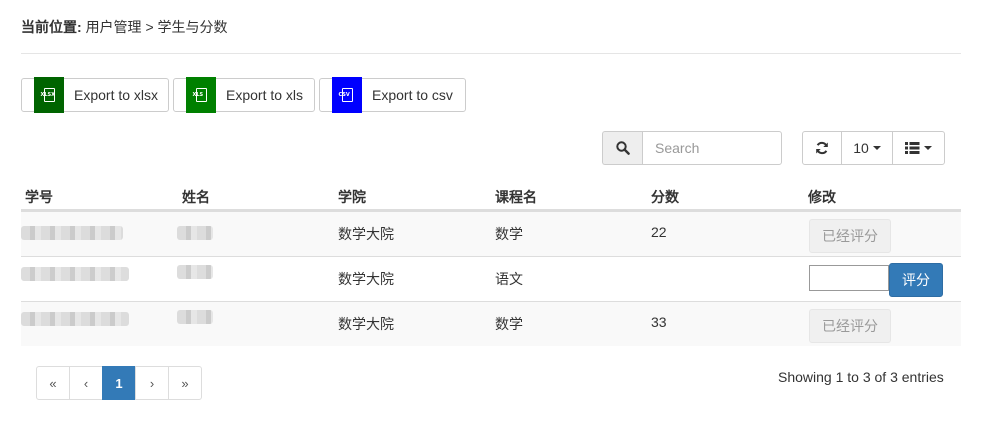 This screenshot has width=989, height=431. What do you see at coordinates (916, 280) in the screenshot?
I see `grade-button: 评分` at bounding box center [916, 280].